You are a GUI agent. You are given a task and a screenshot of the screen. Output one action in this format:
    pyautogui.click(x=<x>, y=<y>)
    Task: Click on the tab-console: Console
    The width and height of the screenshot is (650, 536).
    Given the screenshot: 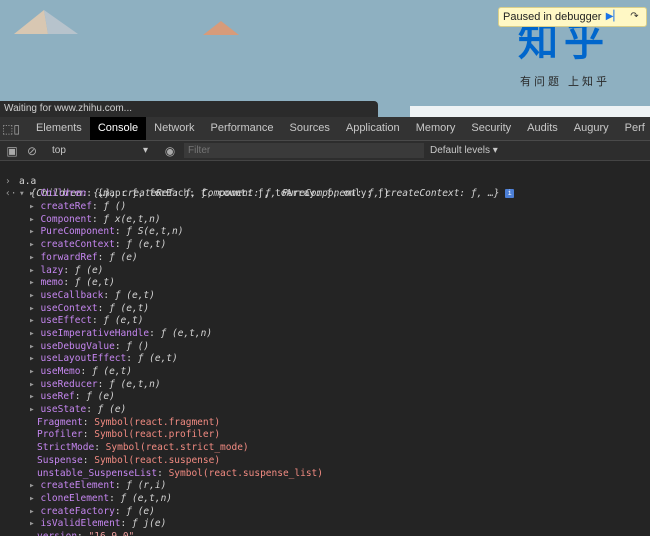 What is the action you would take?
    pyautogui.click(x=118, y=128)
    